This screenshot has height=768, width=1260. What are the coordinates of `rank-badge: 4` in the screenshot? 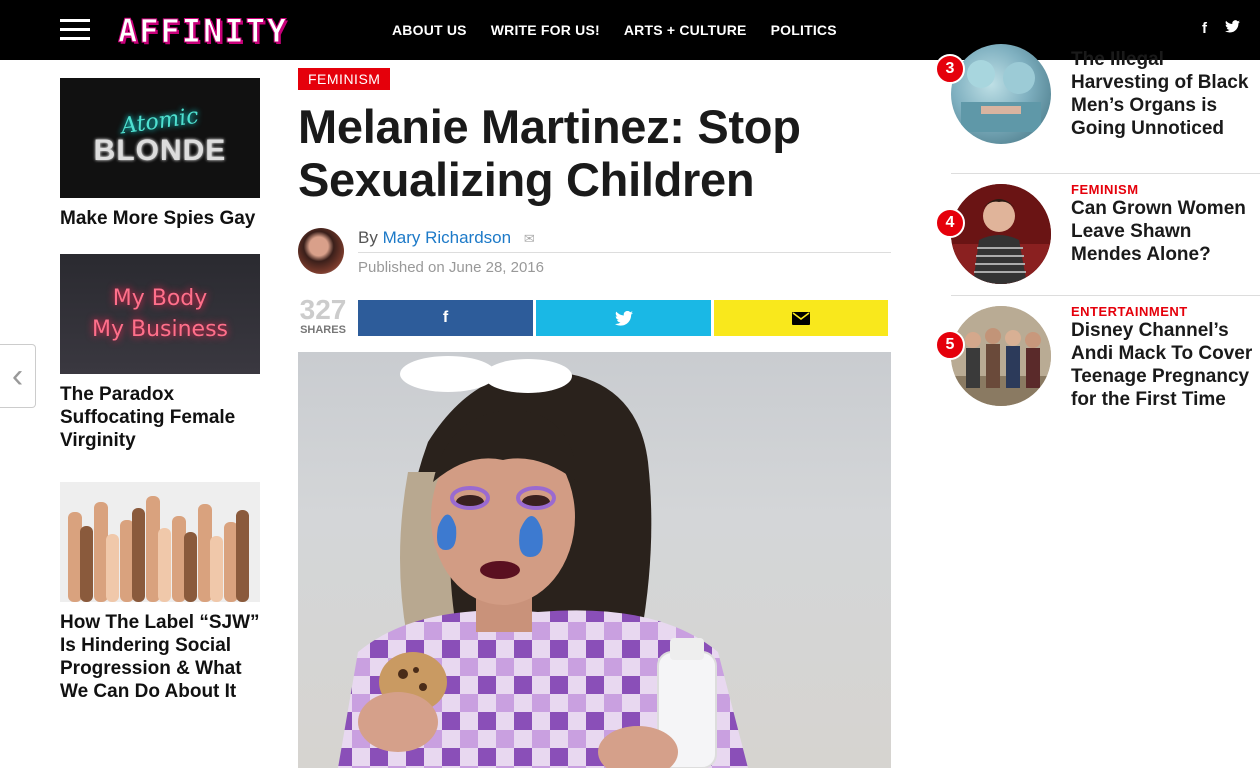 It's located at (950, 223).